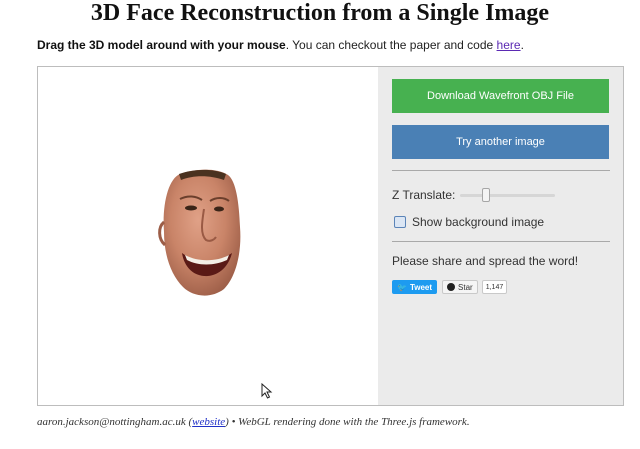 Image resolution: width=640 pixels, height=449 pixels. What do you see at coordinates (494, 287) in the screenshot?
I see `star-count: 1,147` at bounding box center [494, 287].